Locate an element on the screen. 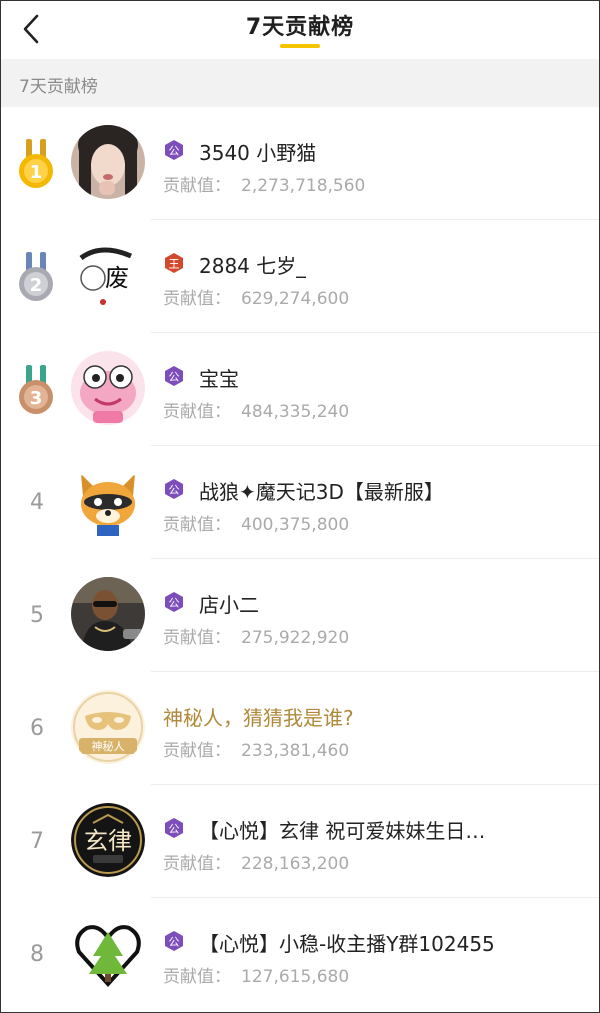 This screenshot has height=1013, width=600. contribution-amount: 275,922,920 is located at coordinates (295, 638).